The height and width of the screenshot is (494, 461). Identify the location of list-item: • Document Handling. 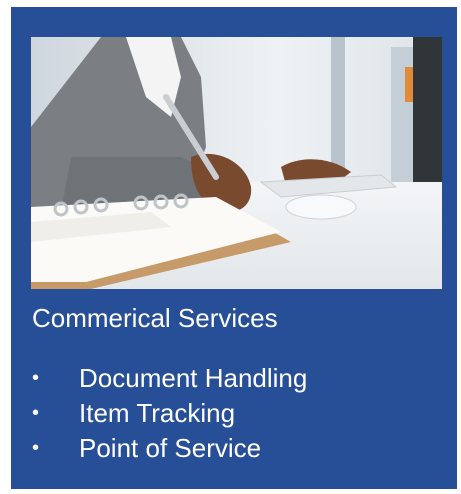
(169, 378).